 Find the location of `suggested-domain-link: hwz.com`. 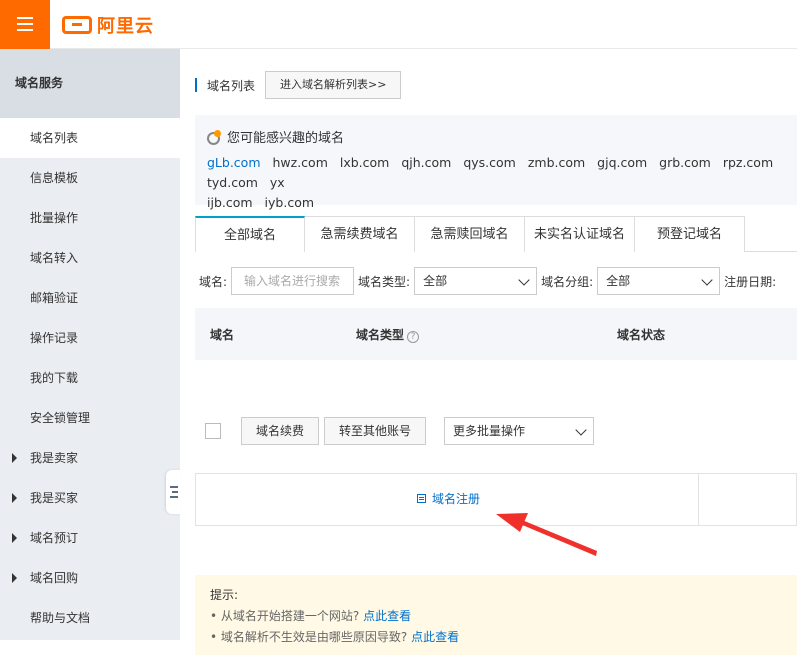

suggested-domain-link: hwz.com is located at coordinates (300, 162).